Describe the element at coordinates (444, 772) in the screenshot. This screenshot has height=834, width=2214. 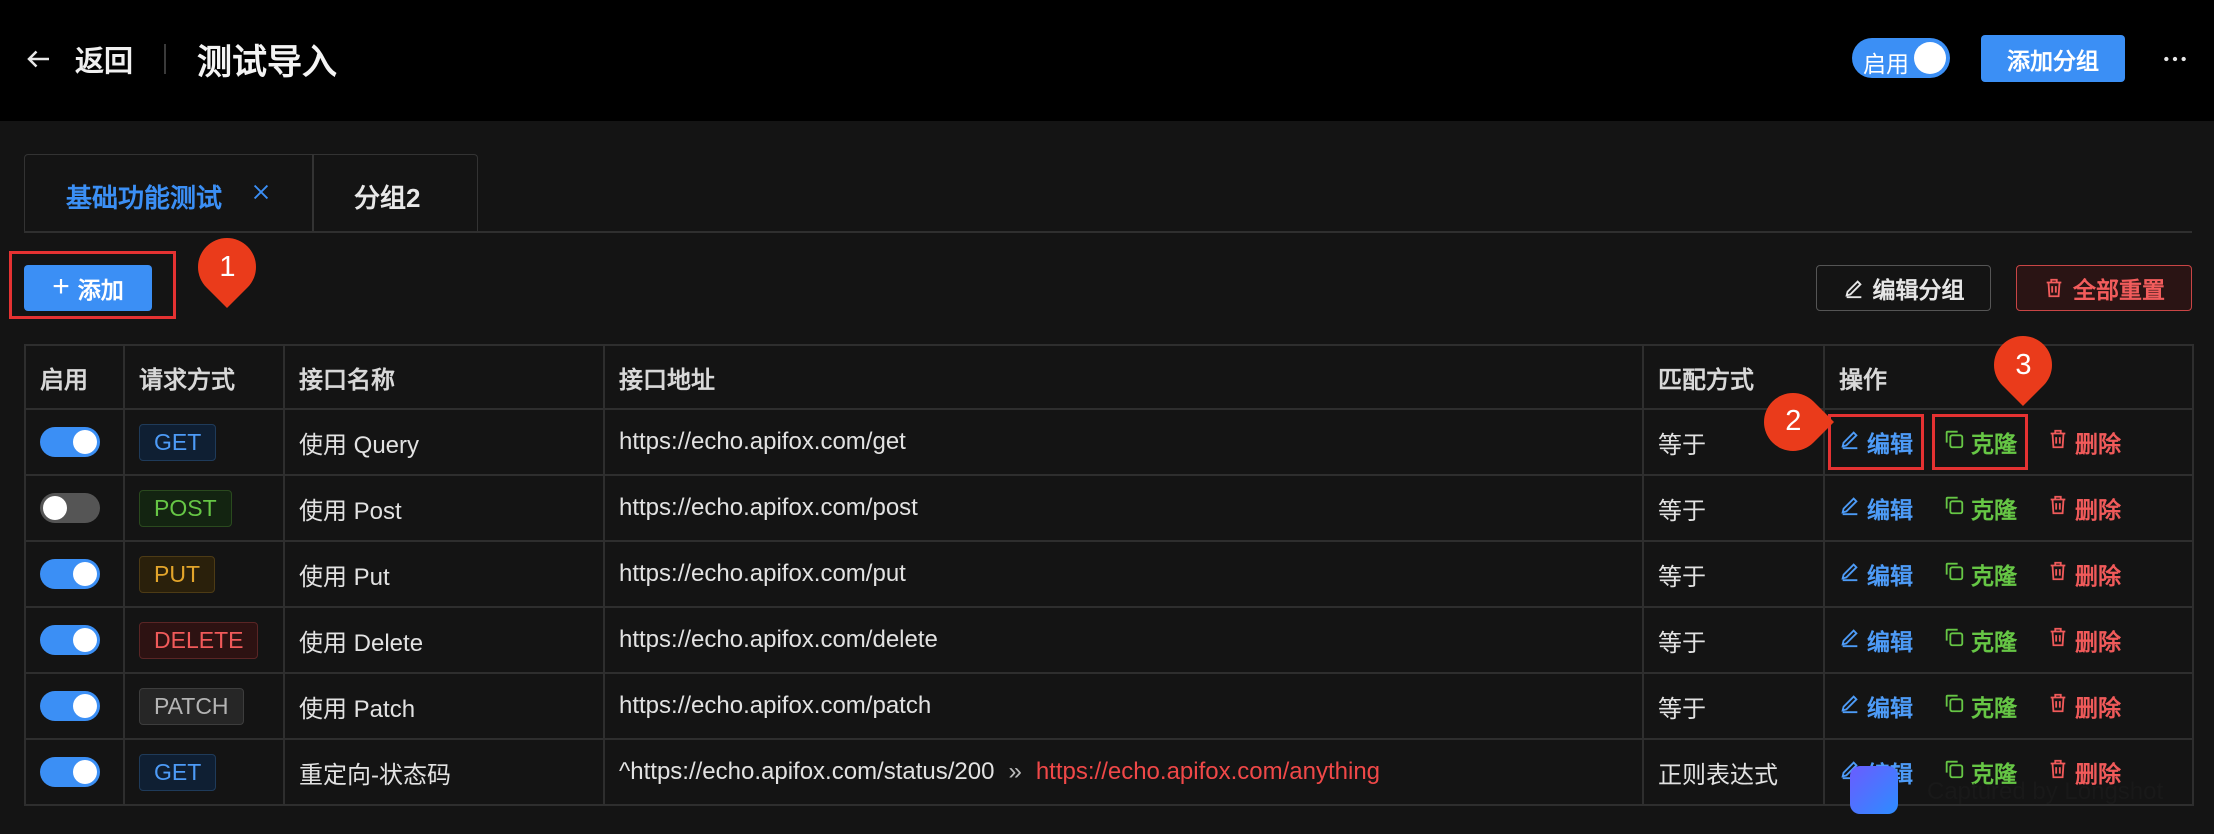
I see `row-name-cell: 重定向-状态码` at that location.